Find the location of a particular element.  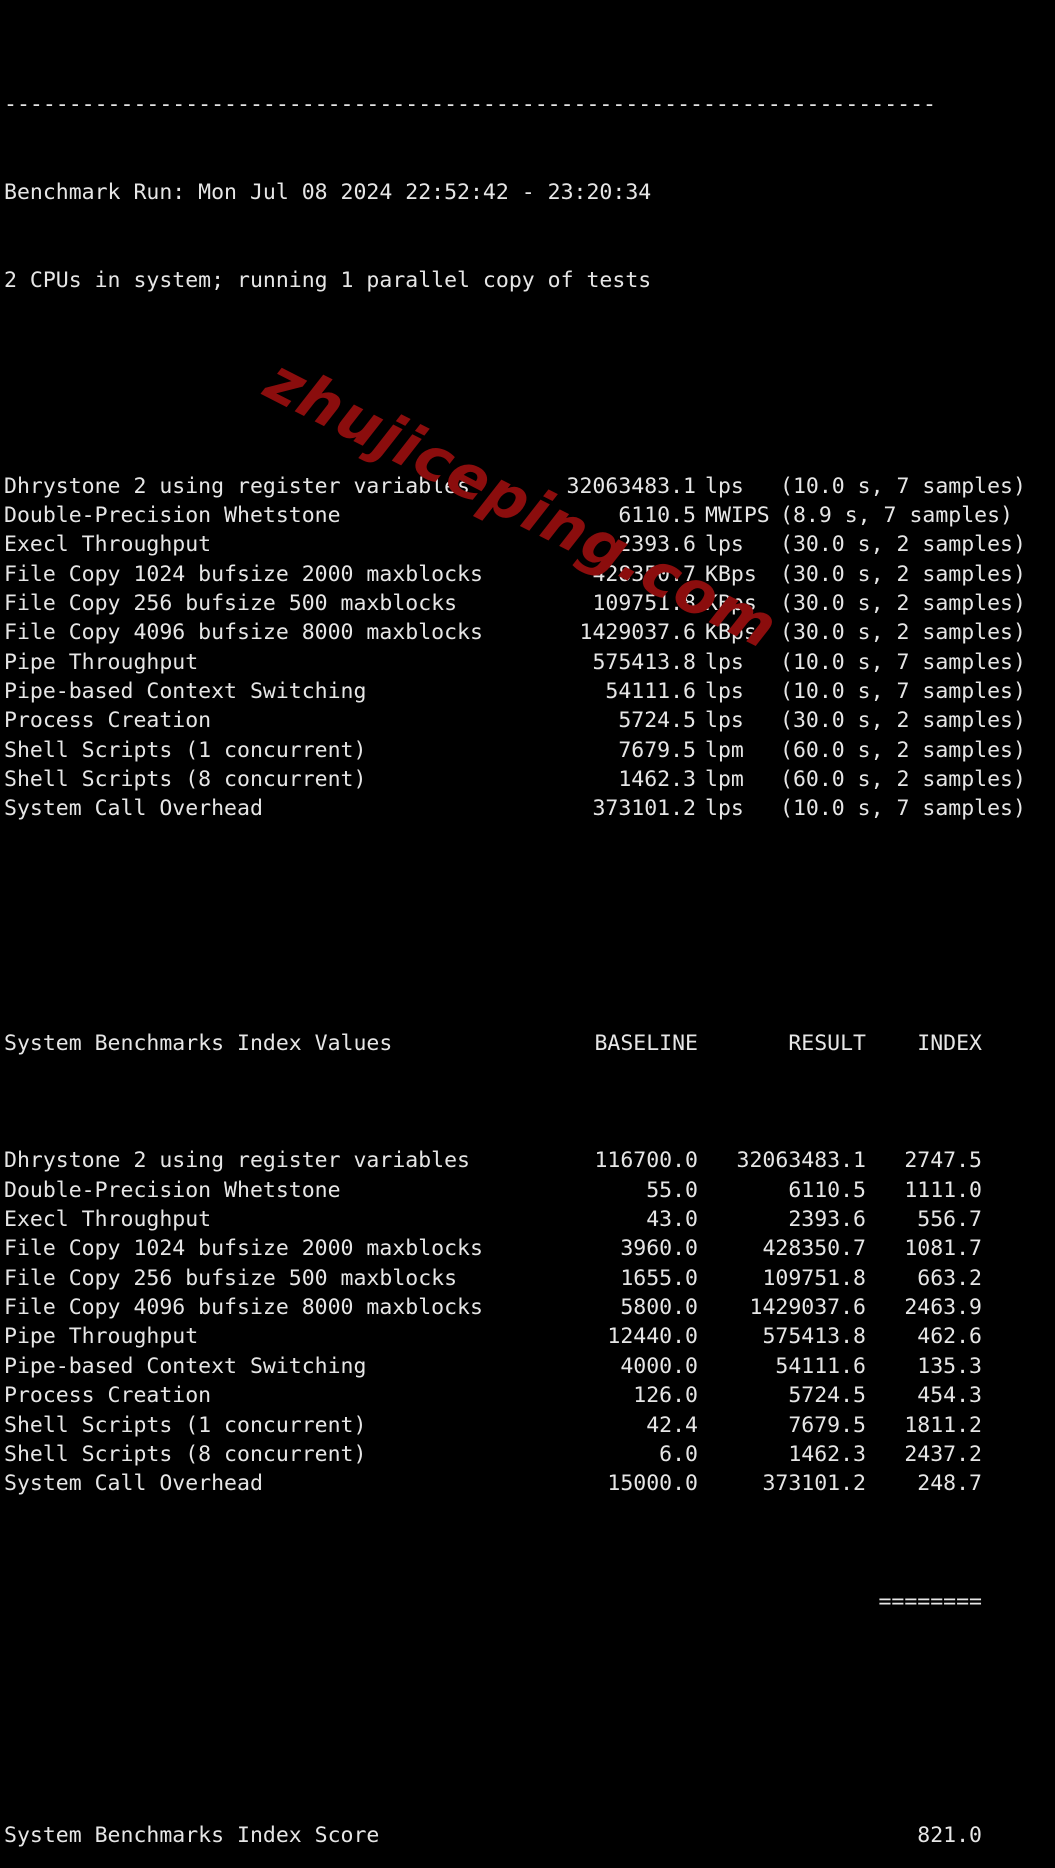

index-row-baseline: 1655.0 is located at coordinates (659, 1278).